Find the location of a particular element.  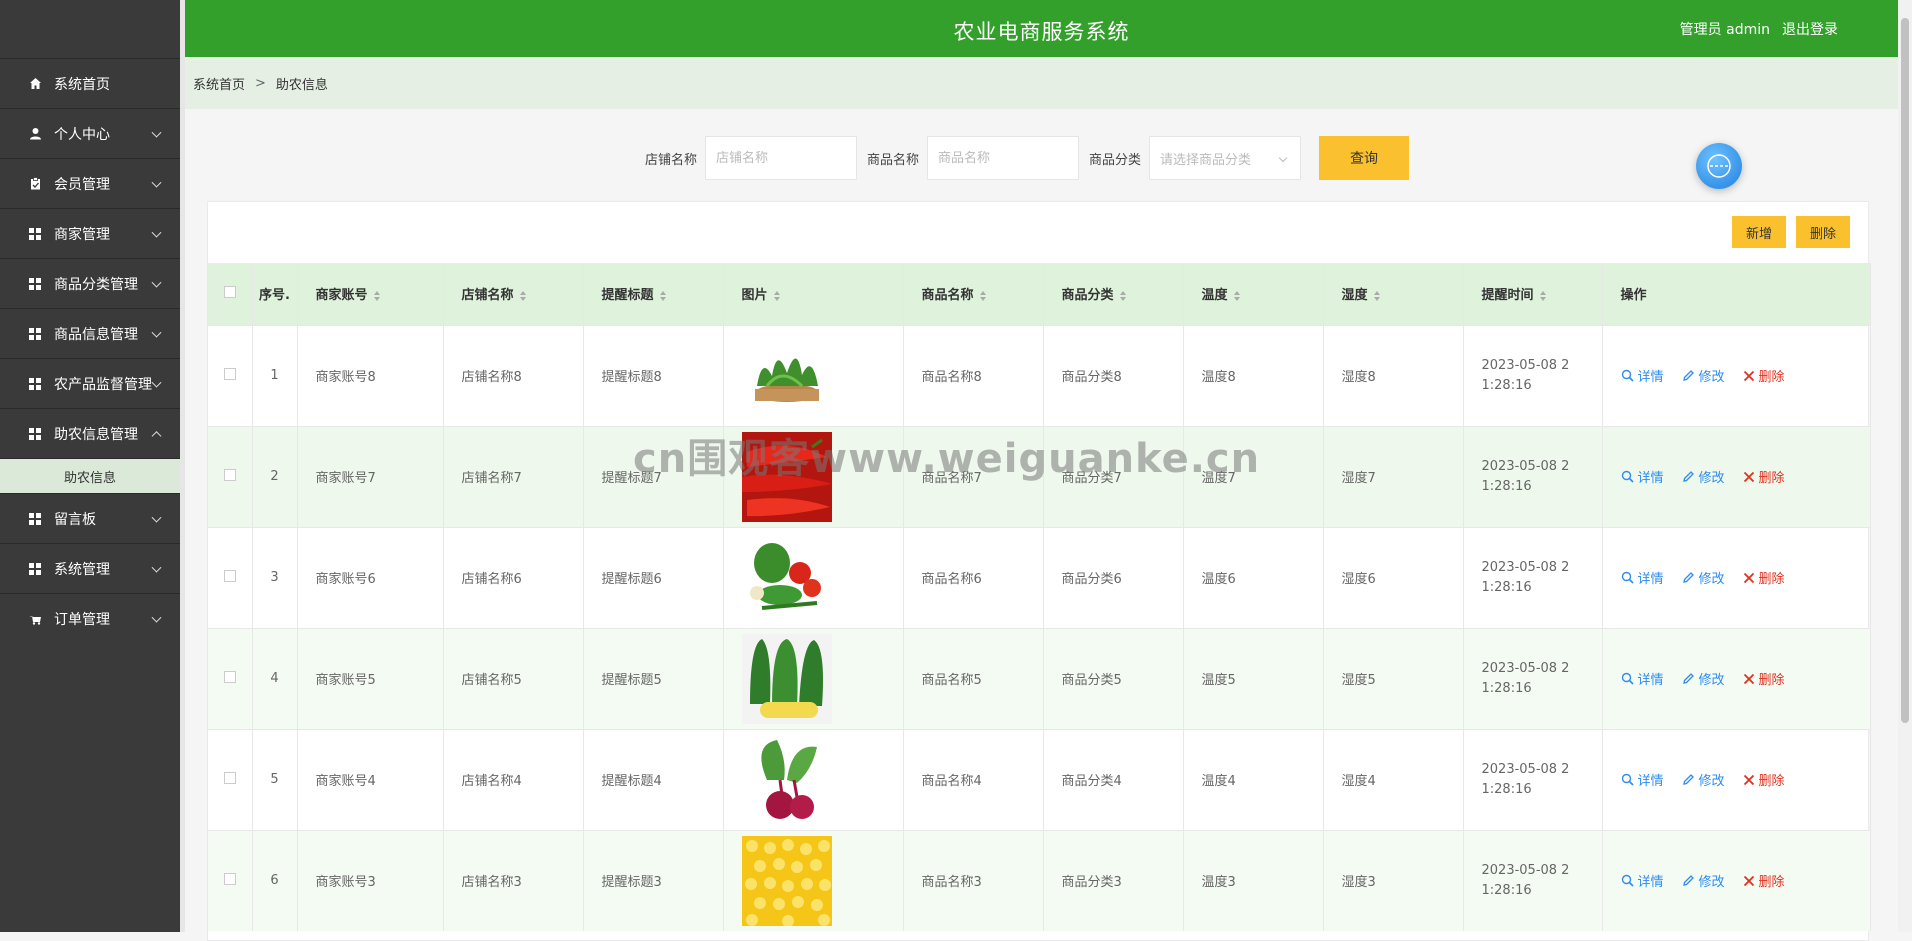

sidebar-item: 留言板 is located at coordinates (90, 518).